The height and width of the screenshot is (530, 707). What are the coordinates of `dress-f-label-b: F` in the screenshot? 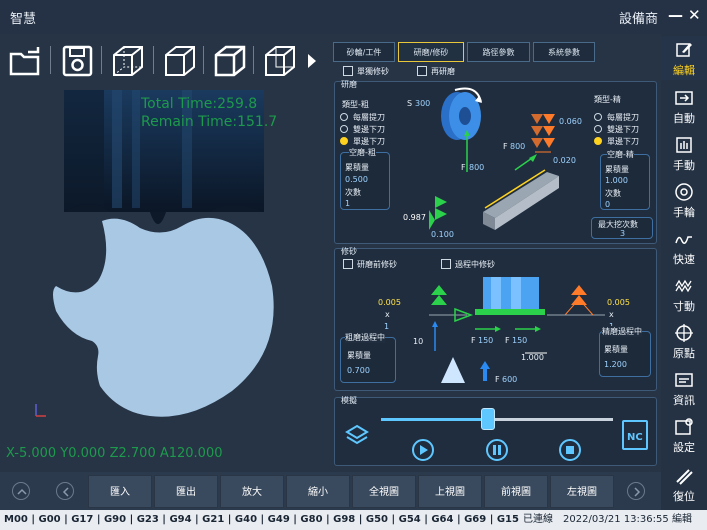 It's located at (507, 340).